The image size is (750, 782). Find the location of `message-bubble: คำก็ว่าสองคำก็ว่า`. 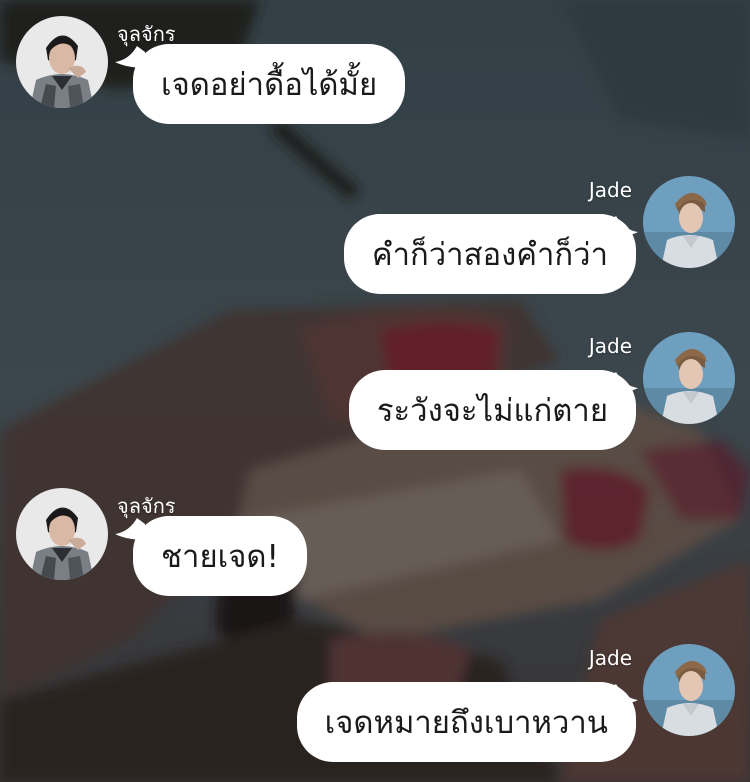

message-bubble: คำก็ว่าสองคำก็ว่า is located at coordinates (489, 254).